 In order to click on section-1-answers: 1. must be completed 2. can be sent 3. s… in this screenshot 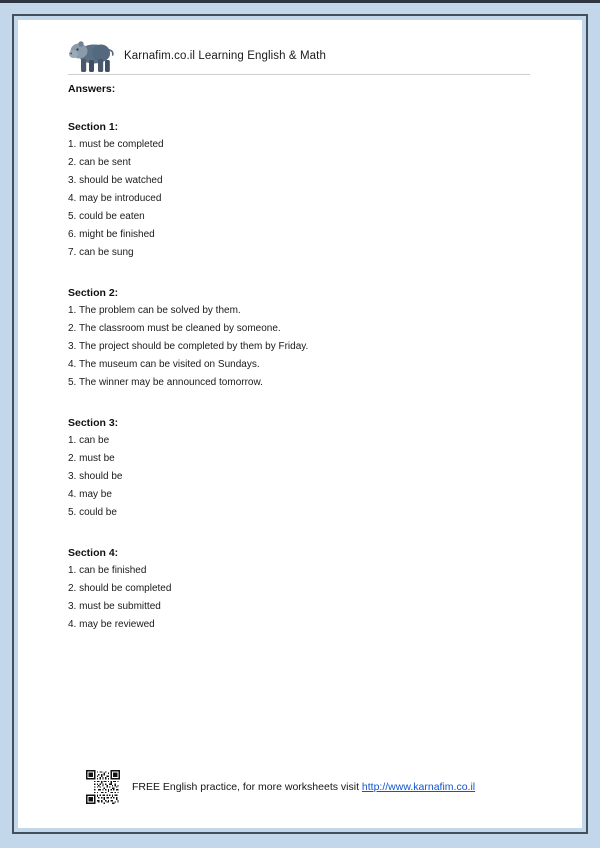, I will do `click(308, 199)`.